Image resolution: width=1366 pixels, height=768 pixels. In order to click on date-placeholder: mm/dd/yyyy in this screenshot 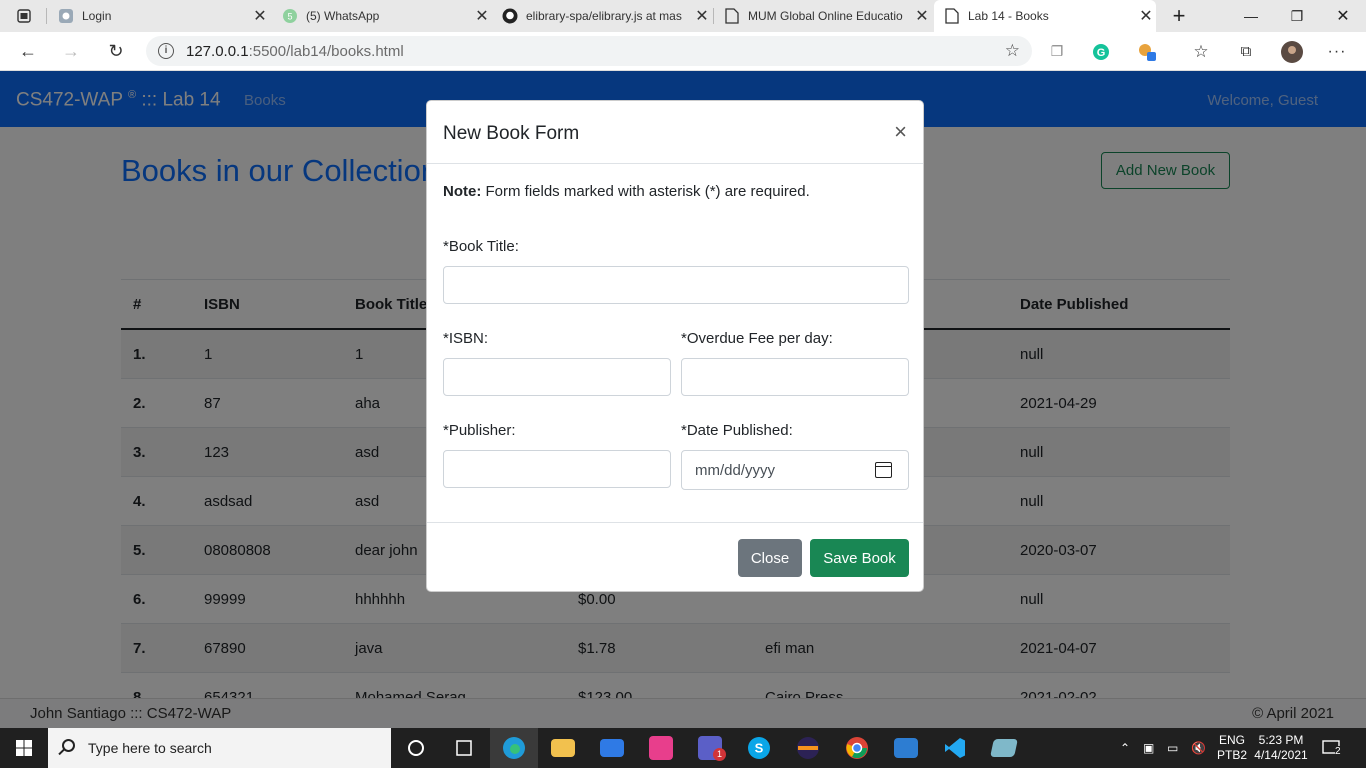, I will do `click(735, 470)`.